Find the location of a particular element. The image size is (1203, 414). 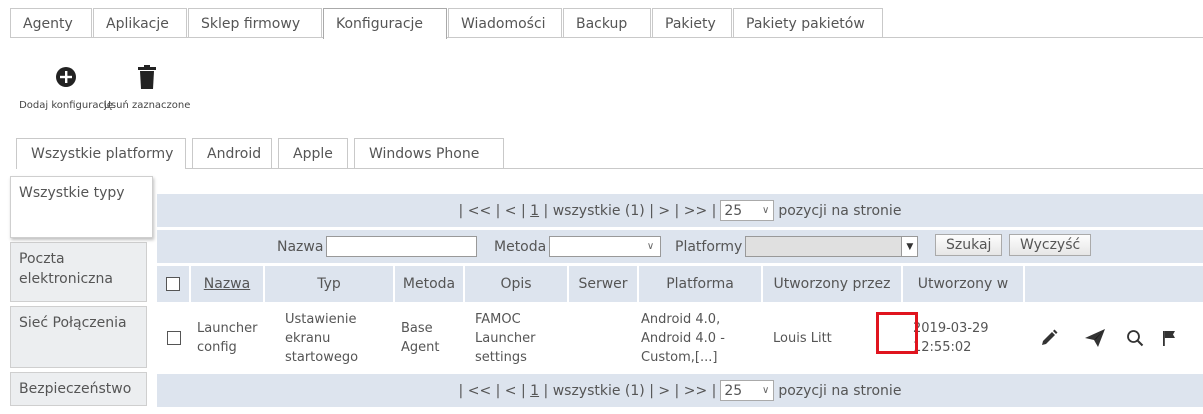

row-checkbox-cell is located at coordinates (177, 338).